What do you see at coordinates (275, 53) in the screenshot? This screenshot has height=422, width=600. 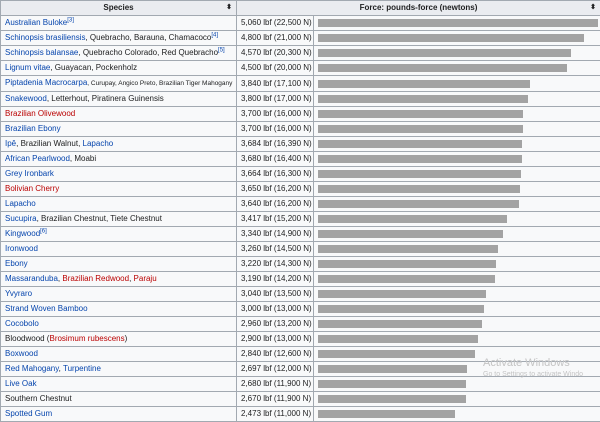 I see `force-value: 4,570 lbf (20,300 N)` at bounding box center [275, 53].